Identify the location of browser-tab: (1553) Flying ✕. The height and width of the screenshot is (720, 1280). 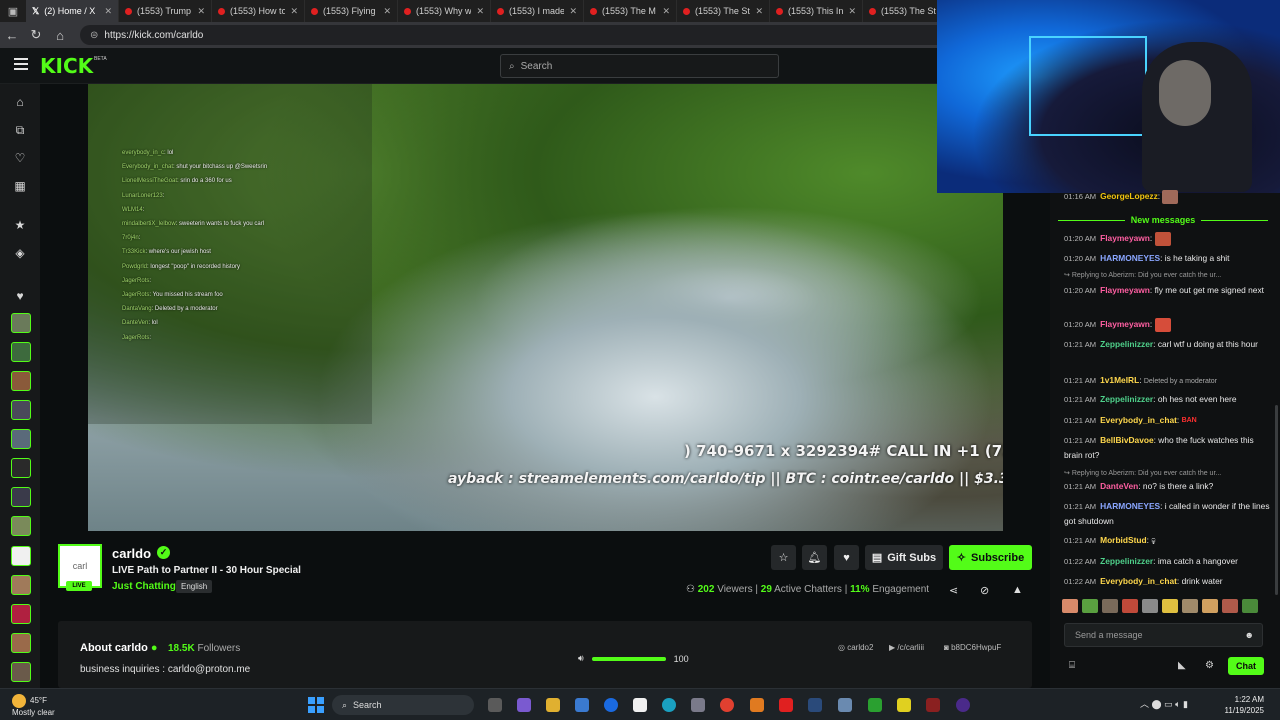
(351, 11).